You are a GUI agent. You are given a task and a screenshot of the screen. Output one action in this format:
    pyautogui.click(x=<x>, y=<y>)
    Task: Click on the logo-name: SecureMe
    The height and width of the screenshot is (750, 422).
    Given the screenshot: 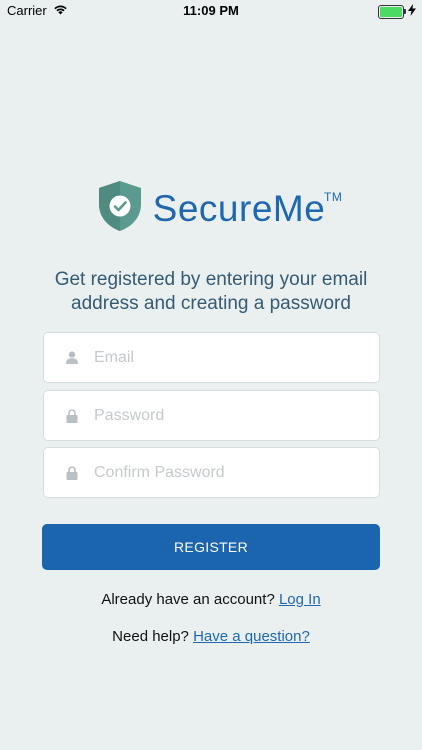 What is the action you would take?
    pyautogui.click(x=239, y=208)
    